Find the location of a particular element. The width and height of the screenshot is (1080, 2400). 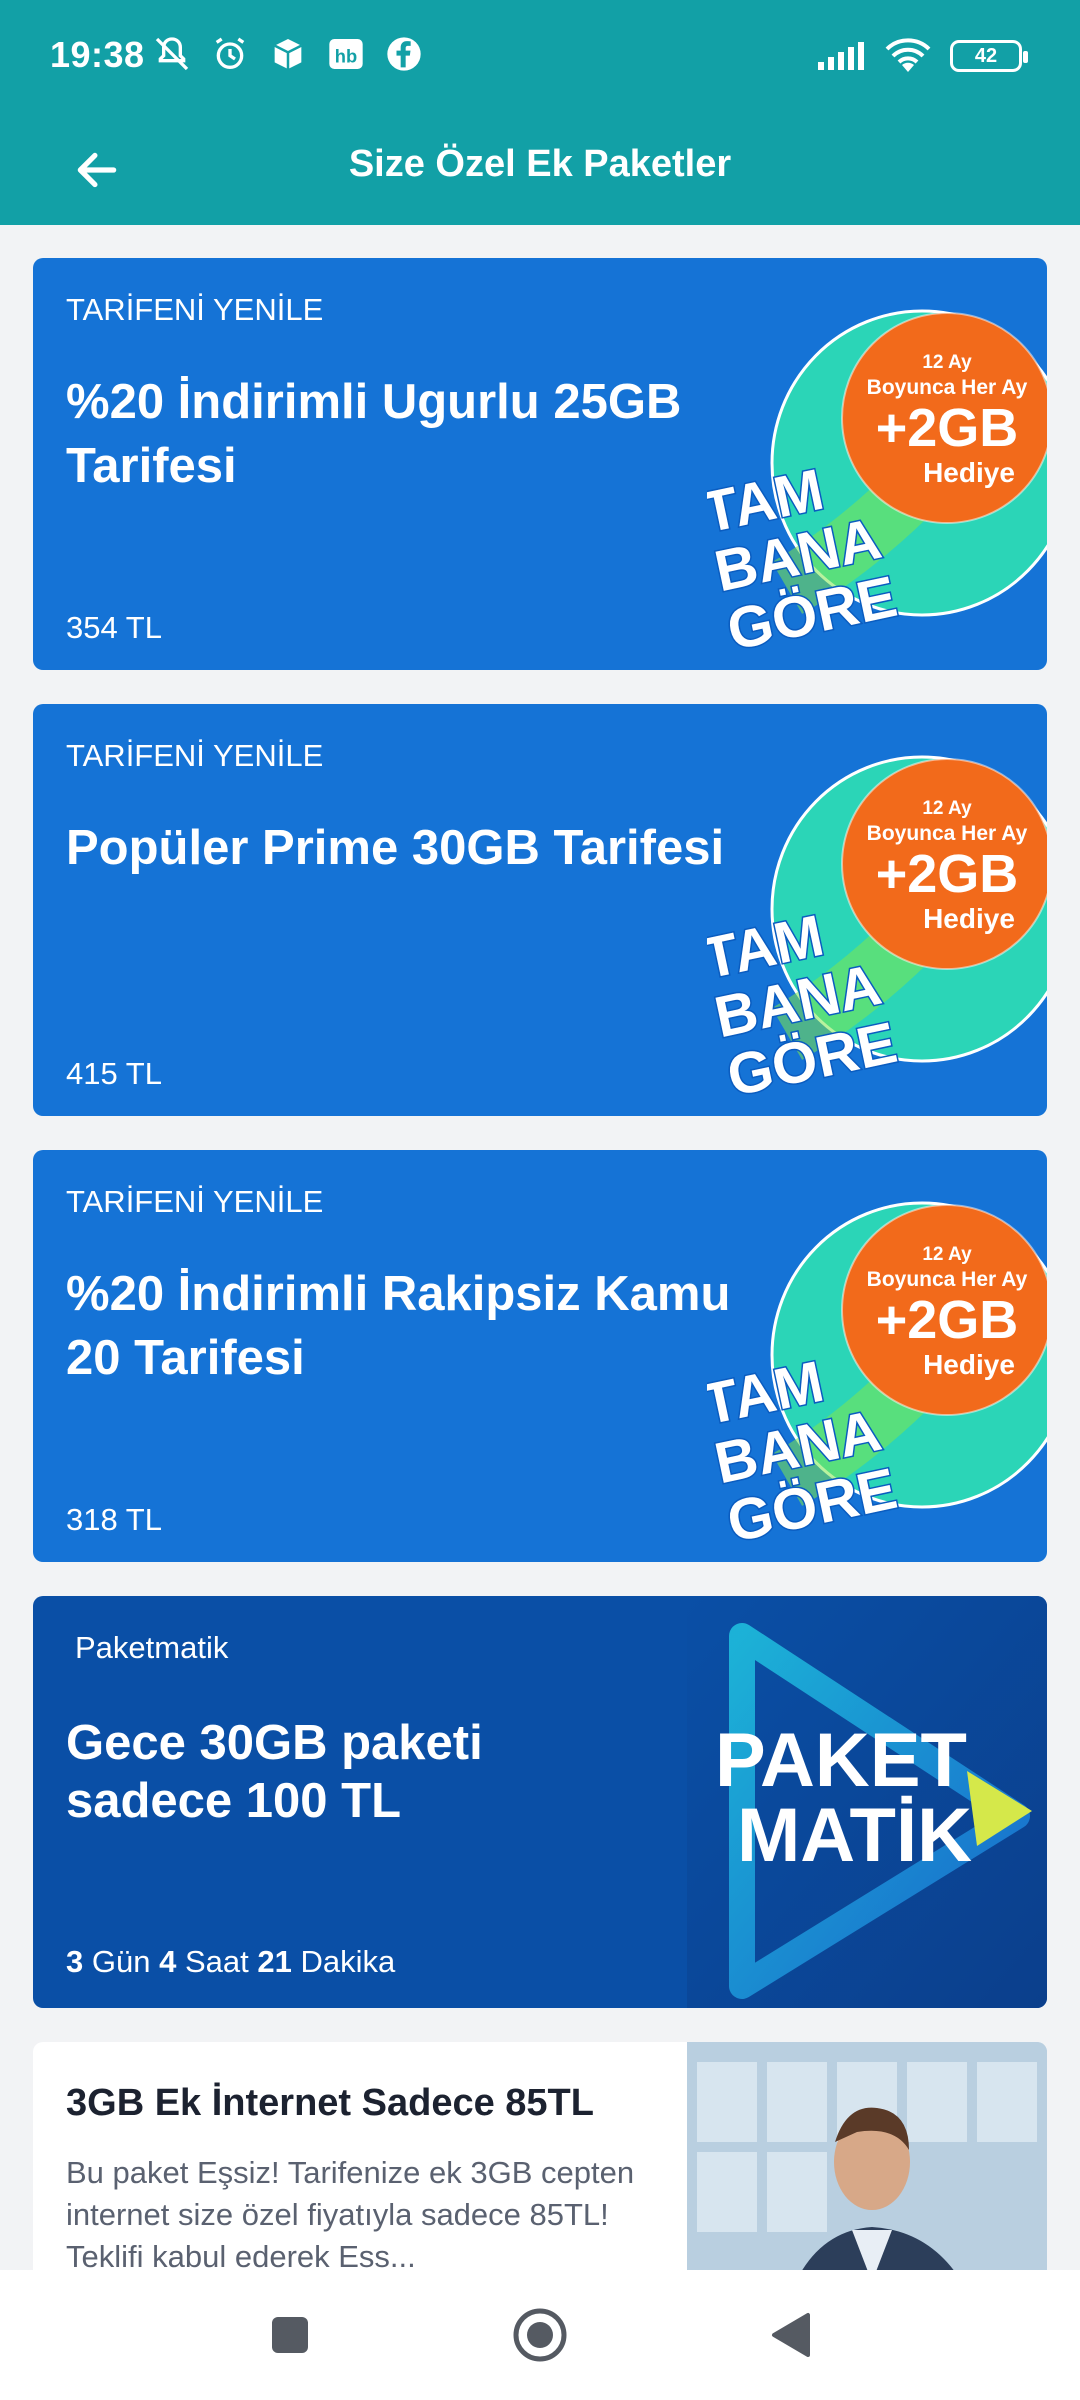

system-back-button is located at coordinates (790, 2335).